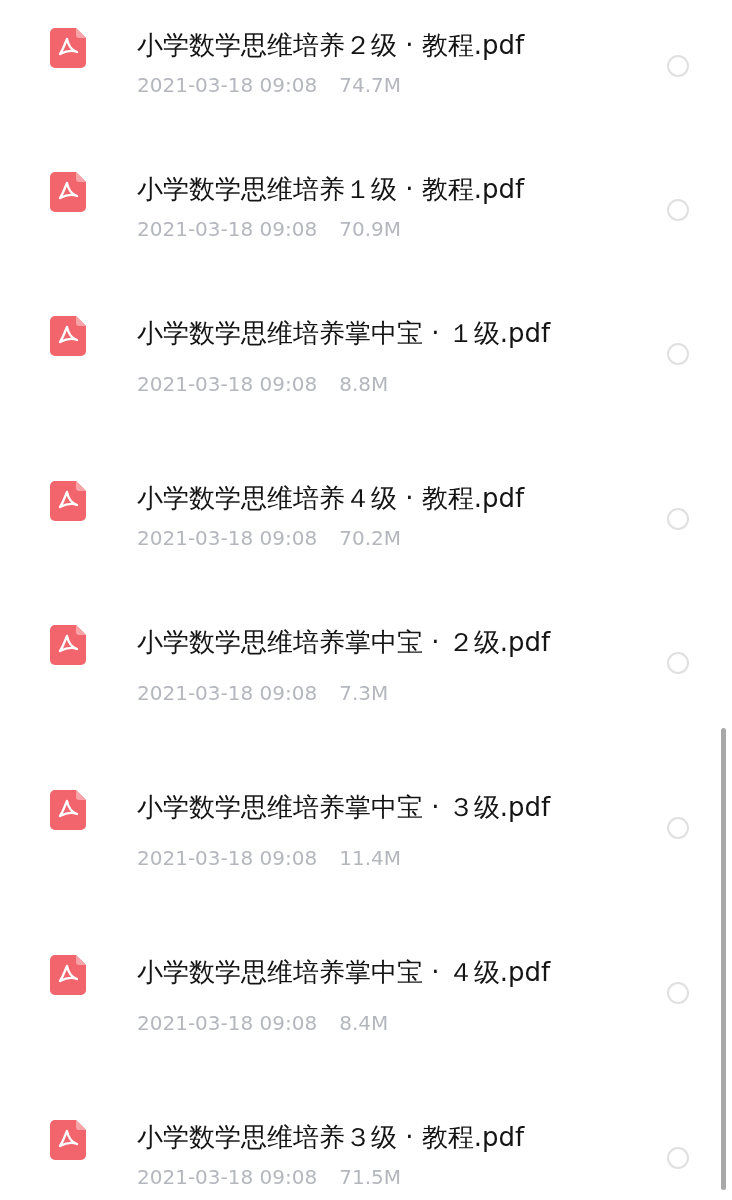 The width and height of the screenshot is (732, 1200). Describe the element at coordinates (370, 858) in the screenshot. I see `file-size: 11.4M` at that location.